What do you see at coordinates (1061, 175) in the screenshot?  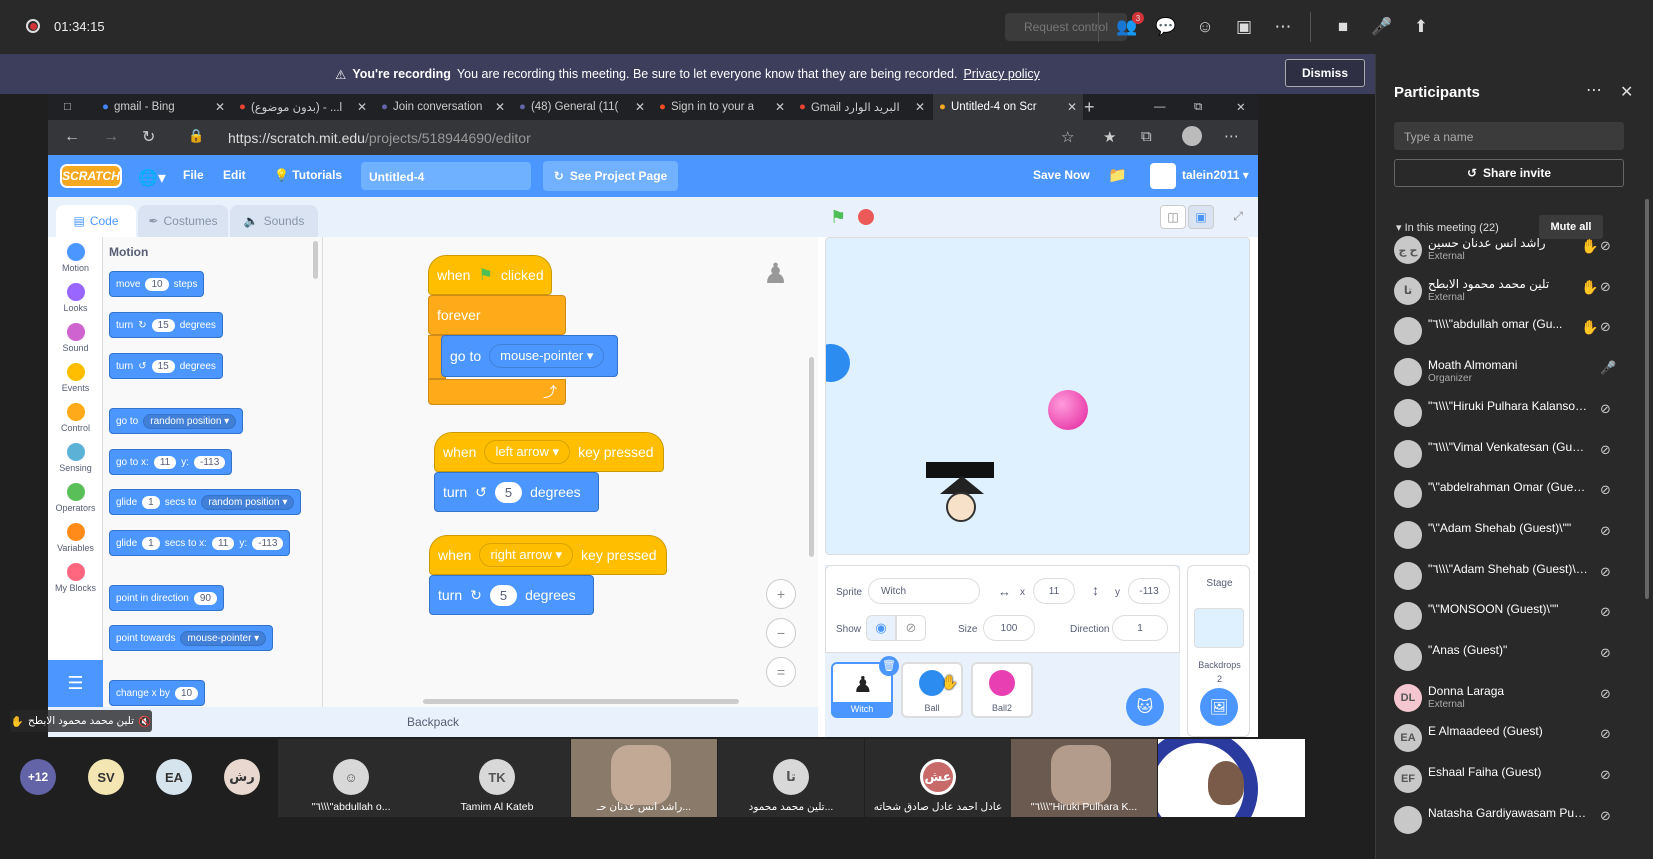 I see `save-now-button: Save Now` at bounding box center [1061, 175].